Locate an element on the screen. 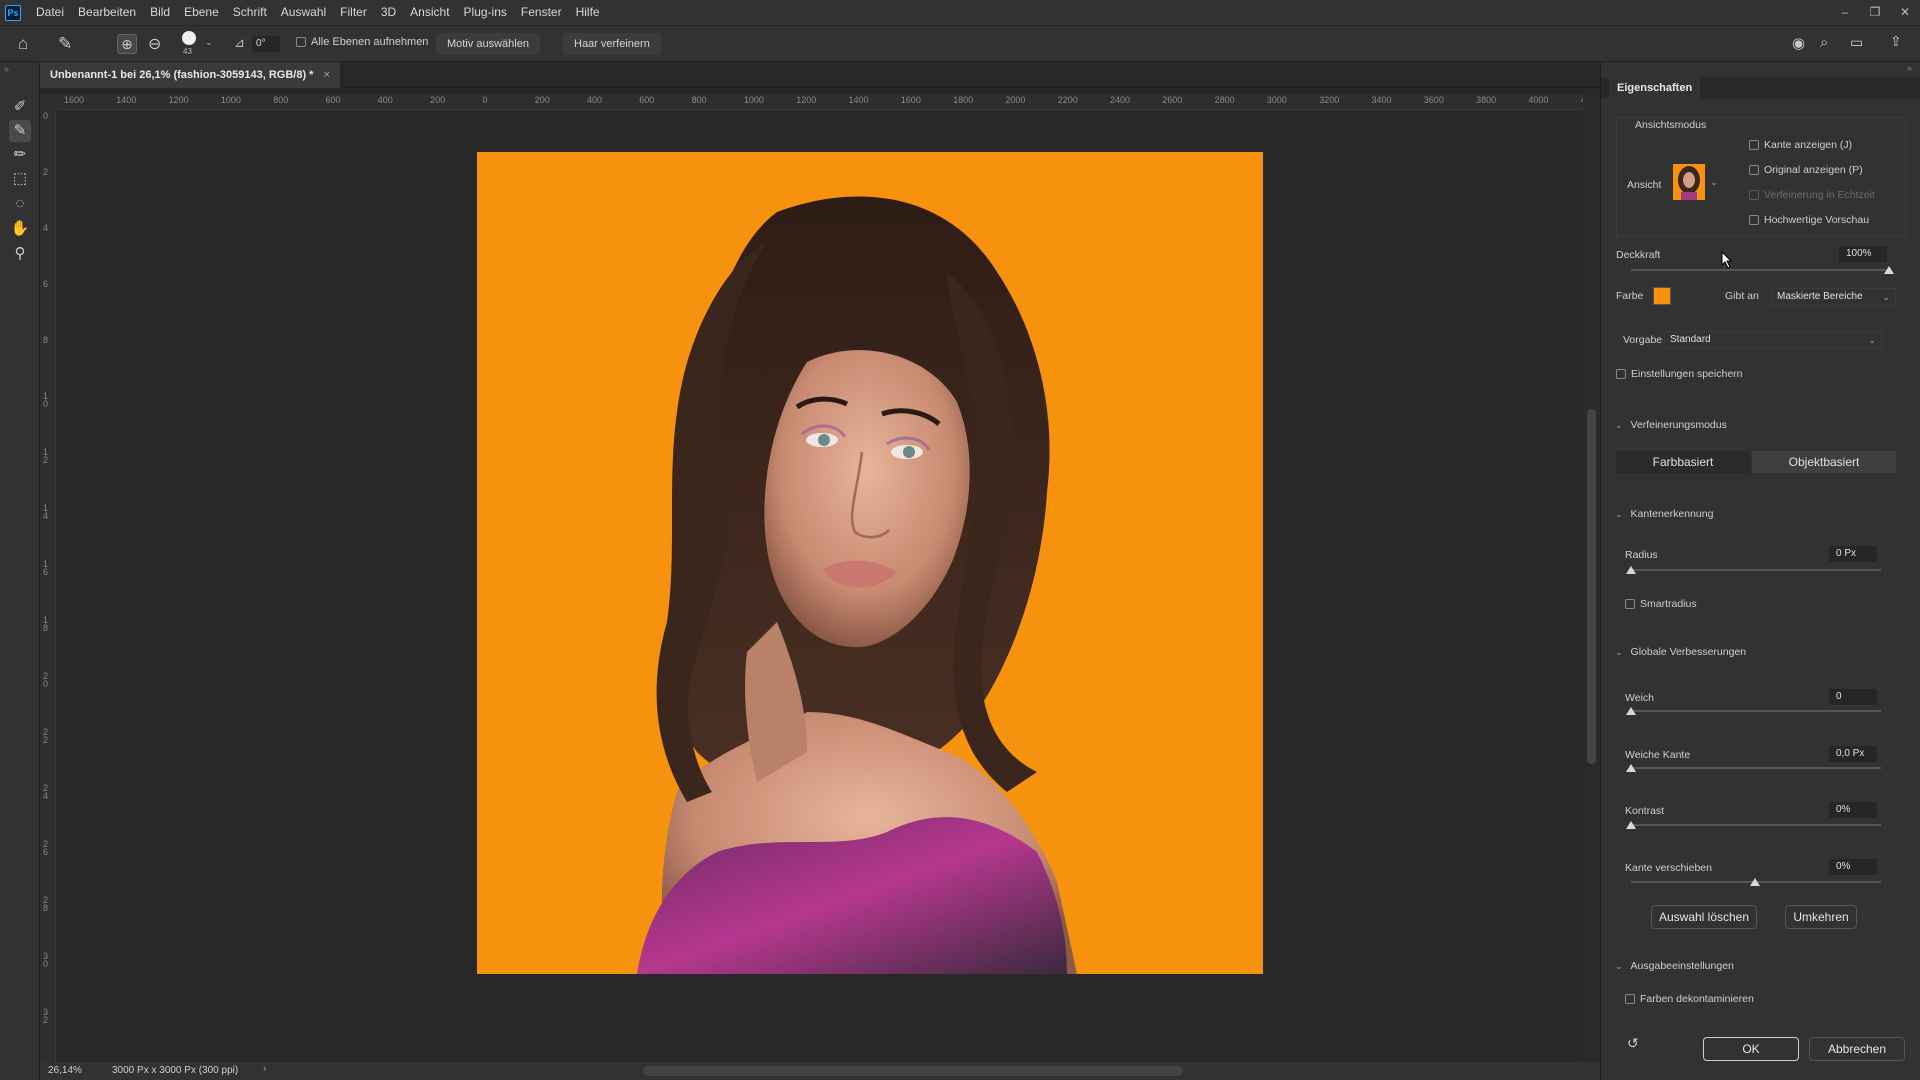 This screenshot has height=1080, width=1920. global-refinements-section: ⌄ Globale Verbesserungen is located at coordinates (1680, 652).